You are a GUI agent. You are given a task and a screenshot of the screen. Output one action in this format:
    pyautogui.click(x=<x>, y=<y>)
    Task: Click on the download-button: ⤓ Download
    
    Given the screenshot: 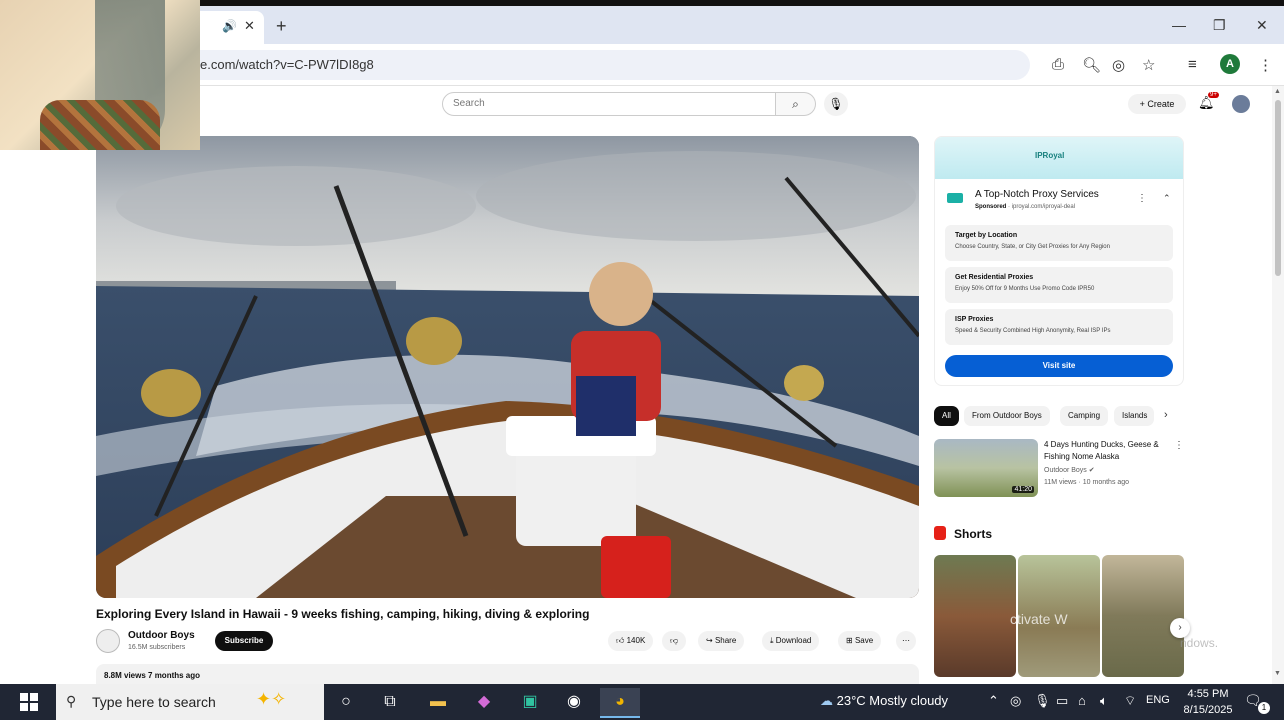 What is the action you would take?
    pyautogui.click(x=791, y=641)
    